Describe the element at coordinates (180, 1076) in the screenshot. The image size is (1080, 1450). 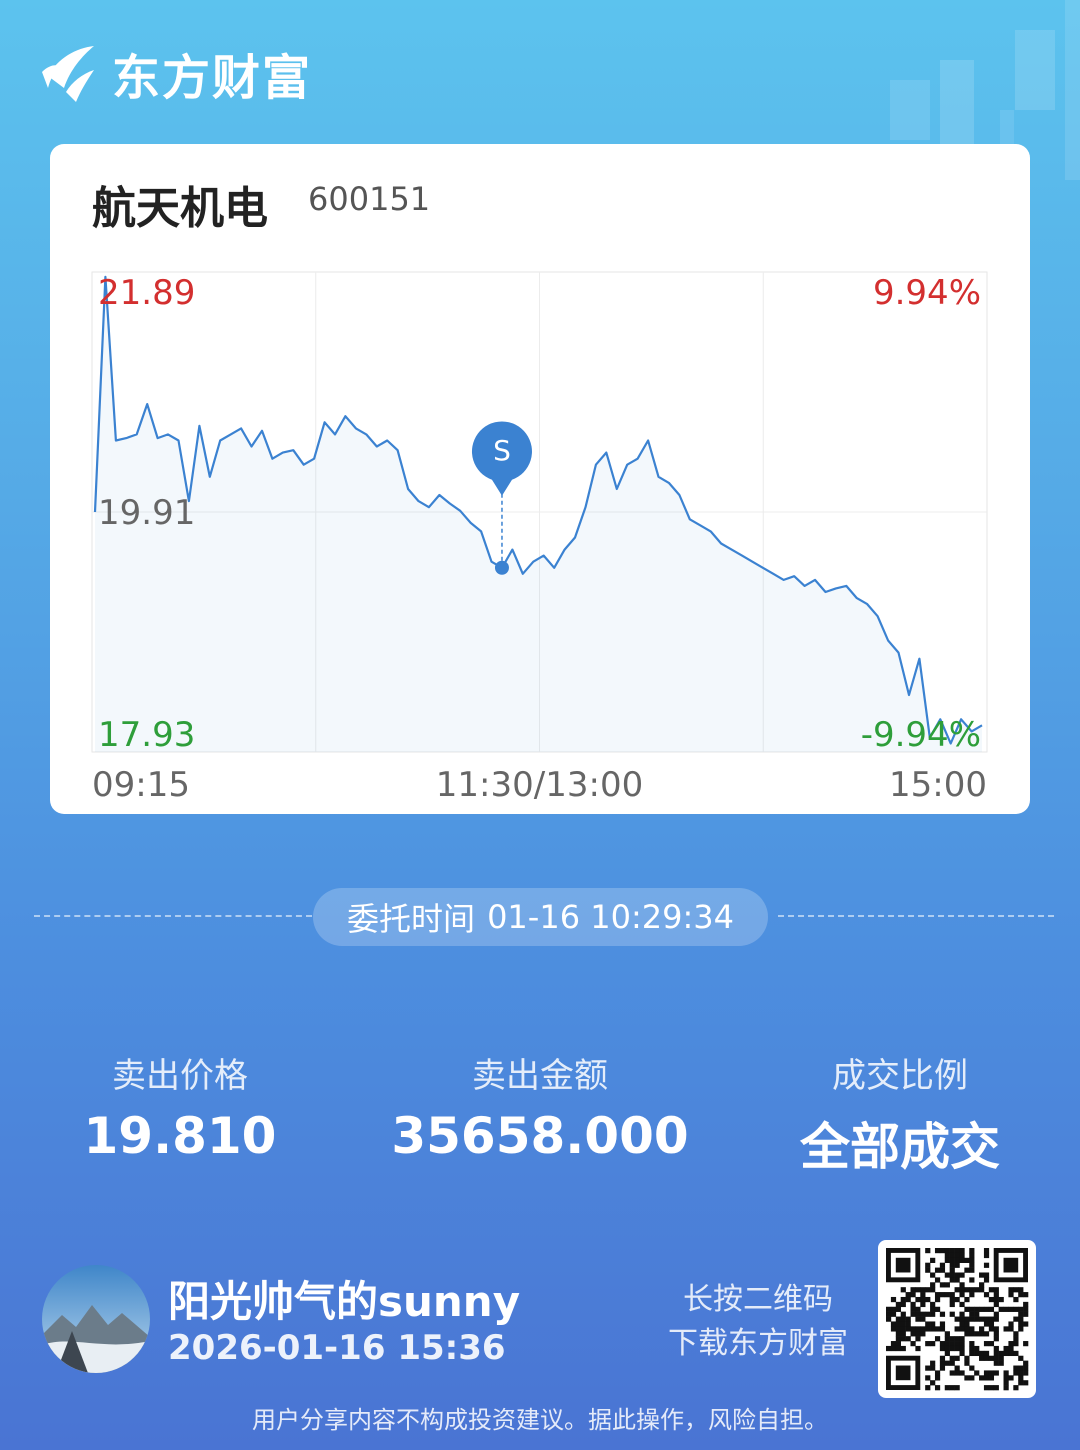
I see `stat-label: 卖出价格` at that location.